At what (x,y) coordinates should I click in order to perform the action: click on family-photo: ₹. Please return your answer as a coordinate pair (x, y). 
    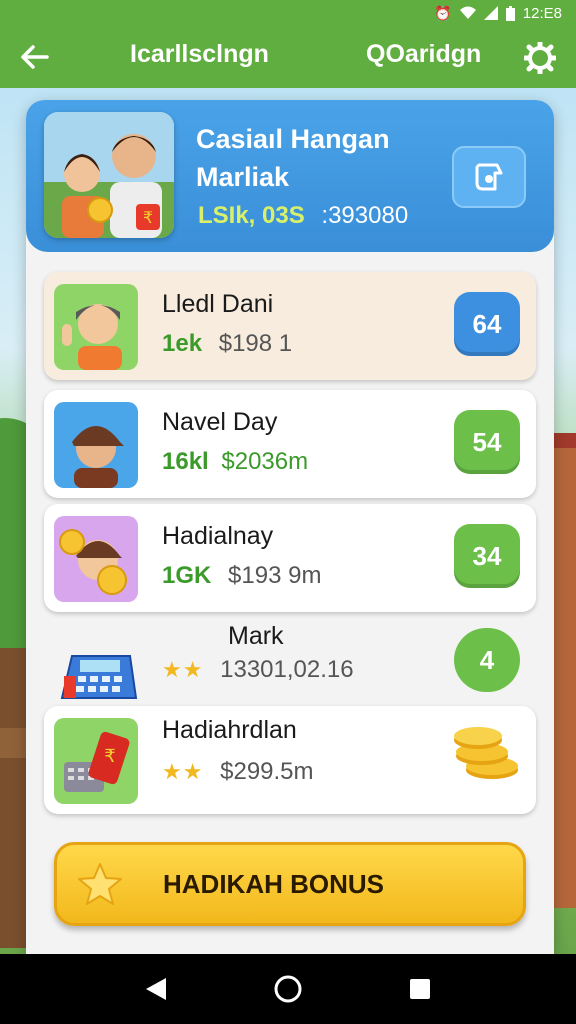
    Looking at the image, I should click on (109, 175).